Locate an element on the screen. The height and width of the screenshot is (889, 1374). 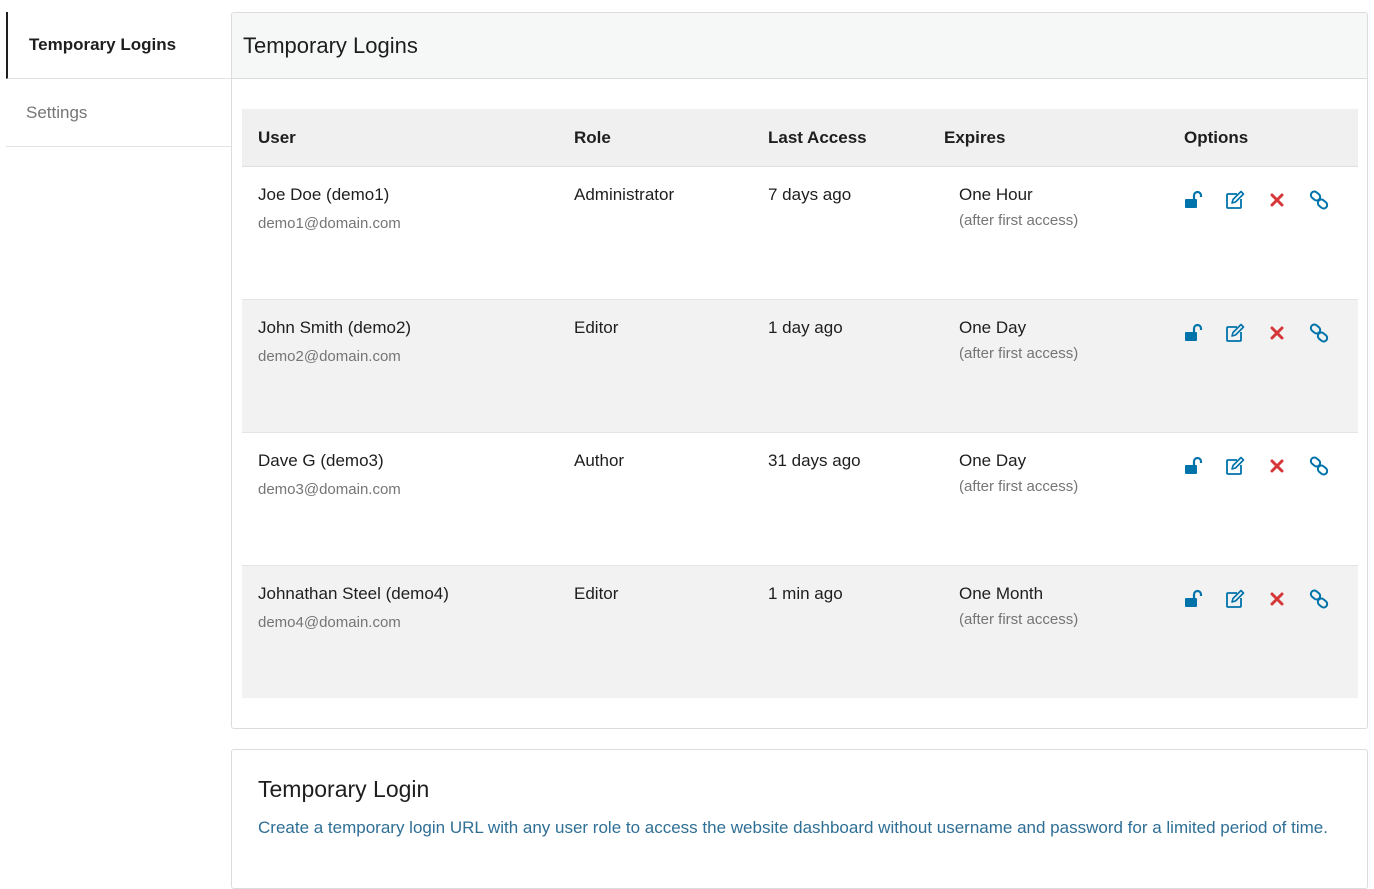
user-cell: Joe Doe (demo1) demo1@domain.com is located at coordinates (329, 208).